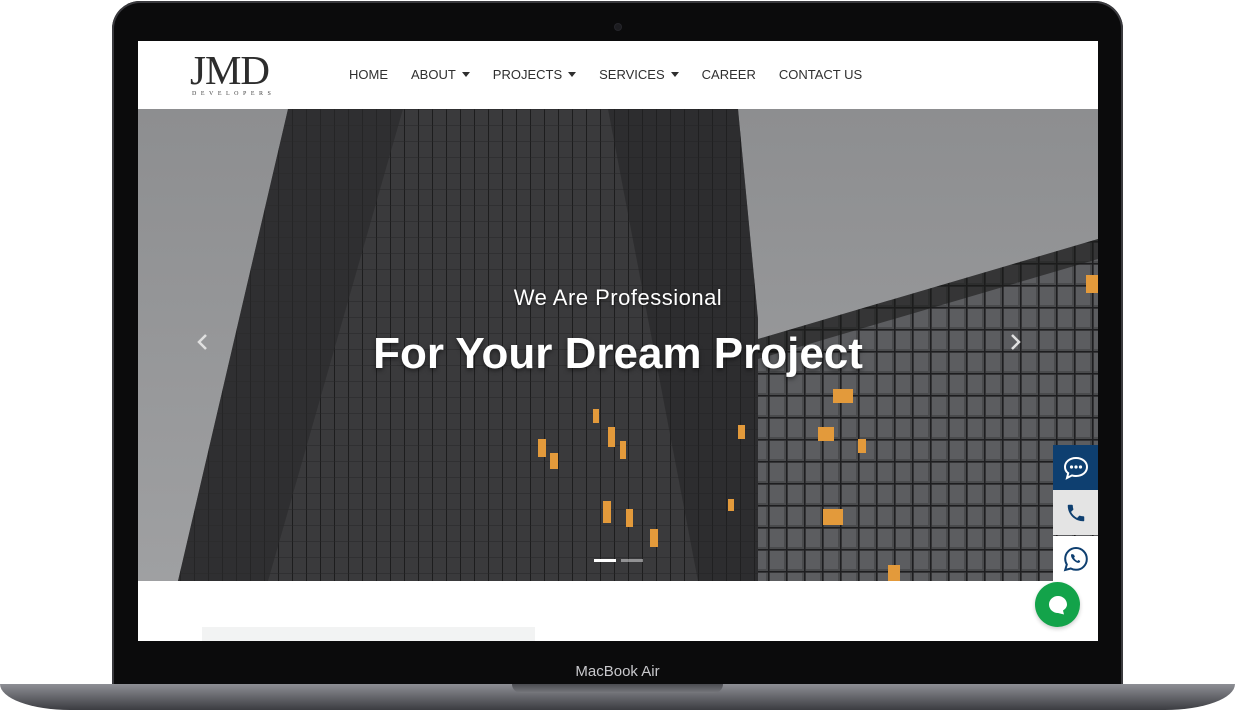  What do you see at coordinates (230, 70) in the screenshot?
I see `logo-wordmark: JMD` at bounding box center [230, 70].